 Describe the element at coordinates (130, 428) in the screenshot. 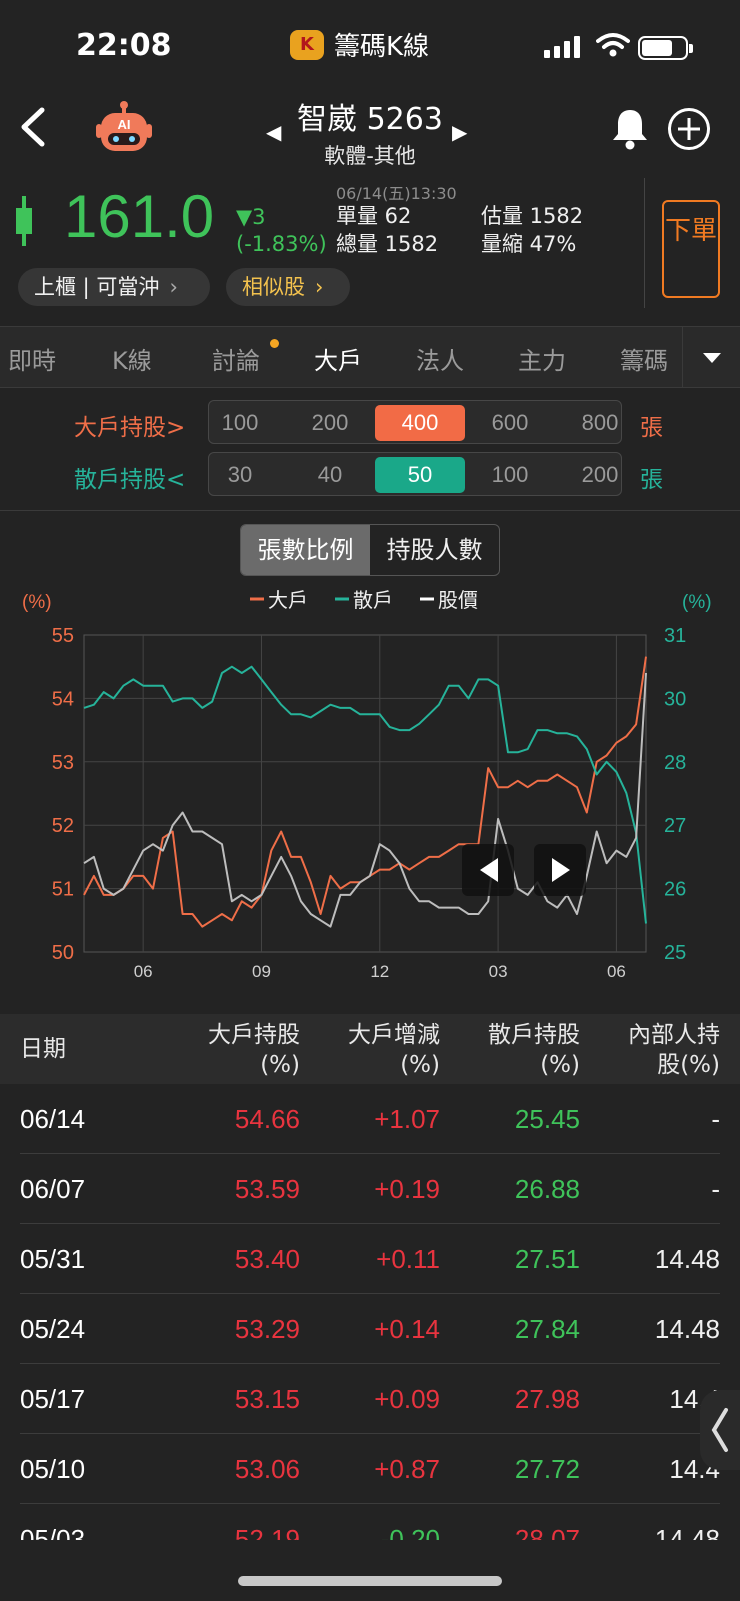

I see `big-holder-label: 大戶持股>` at that location.